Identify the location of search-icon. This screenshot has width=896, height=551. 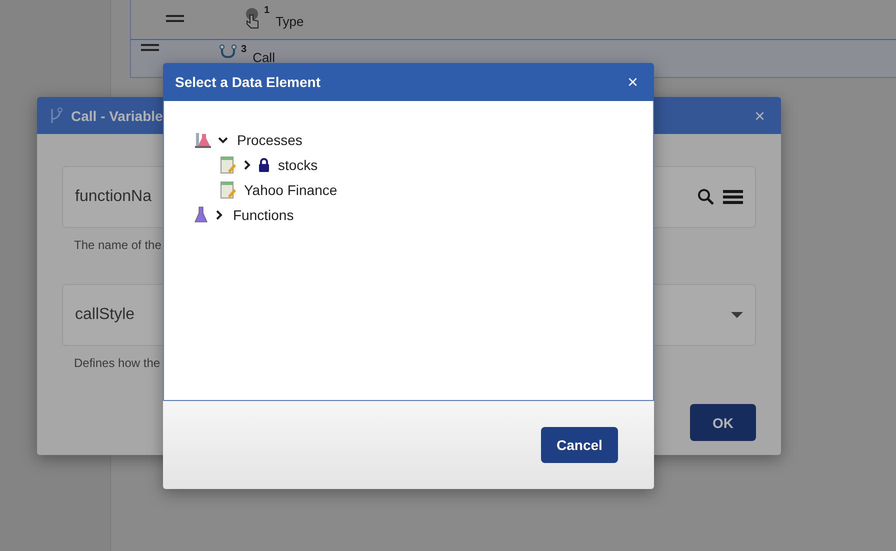
(706, 197).